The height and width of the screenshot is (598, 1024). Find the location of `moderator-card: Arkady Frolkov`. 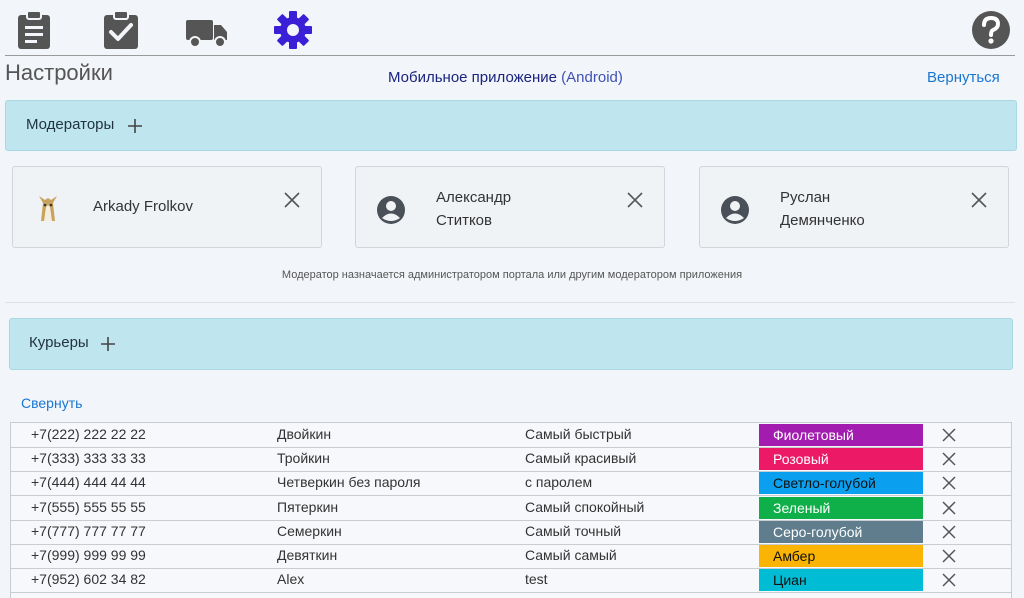

moderator-card: Arkady Frolkov is located at coordinates (167, 207).